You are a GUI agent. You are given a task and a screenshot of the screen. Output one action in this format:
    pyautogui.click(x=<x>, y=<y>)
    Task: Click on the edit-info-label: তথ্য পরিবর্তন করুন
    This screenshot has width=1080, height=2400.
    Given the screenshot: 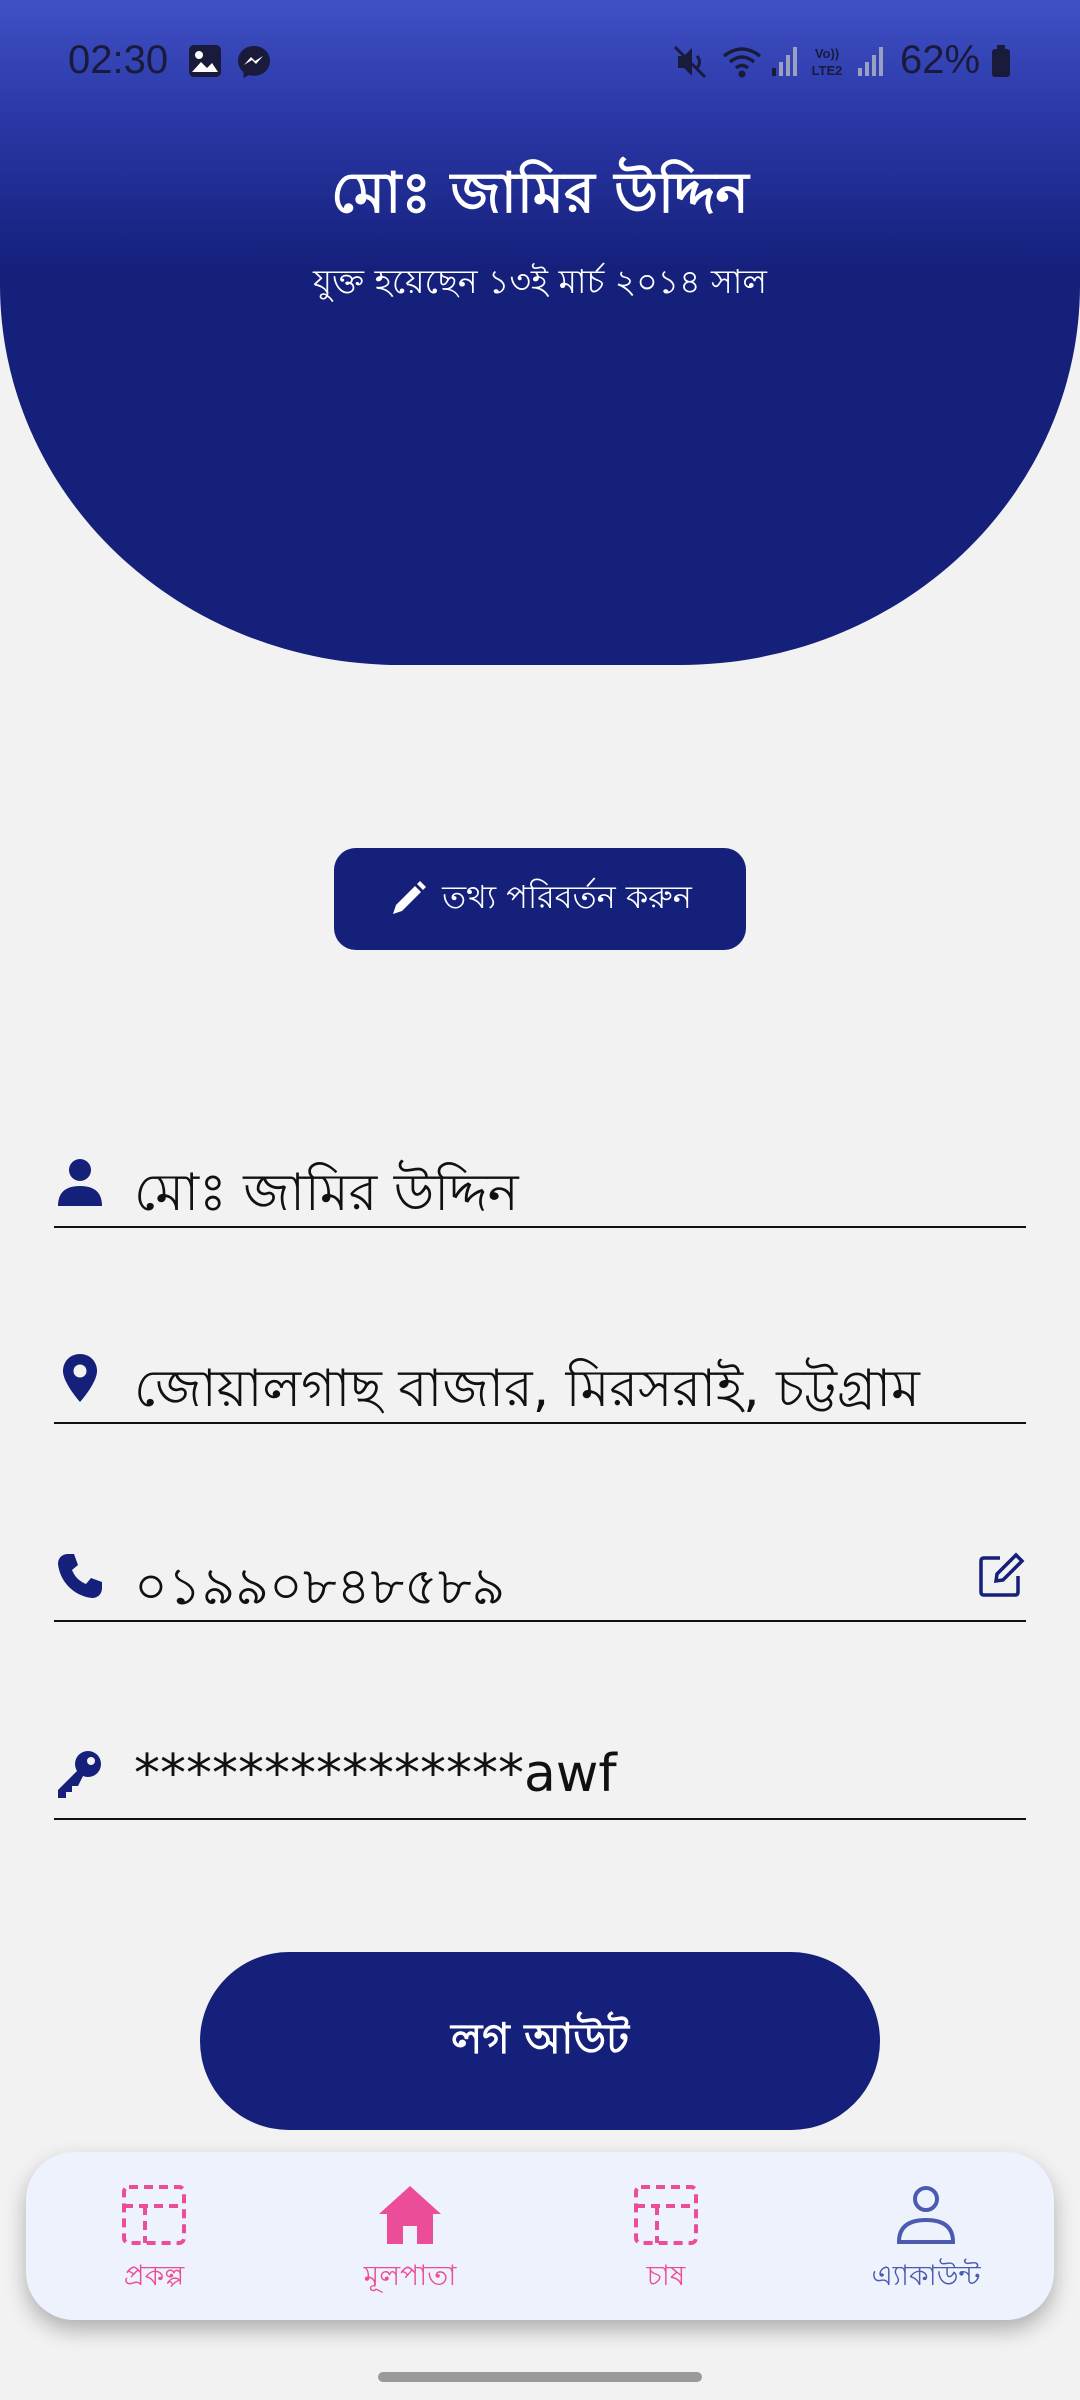 What is the action you would take?
    pyautogui.click(x=567, y=897)
    